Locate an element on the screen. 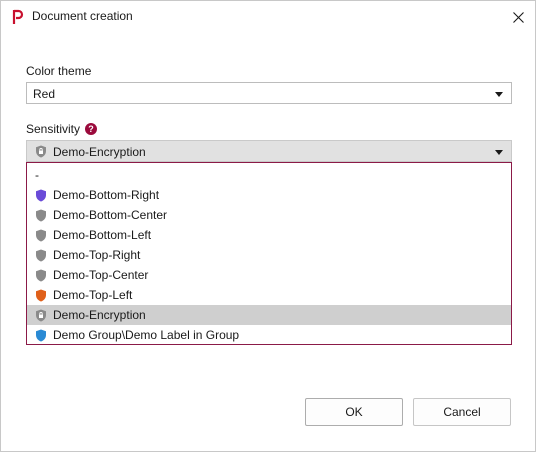  list-item-label: Demo-Bottom-Center is located at coordinates (110, 215).